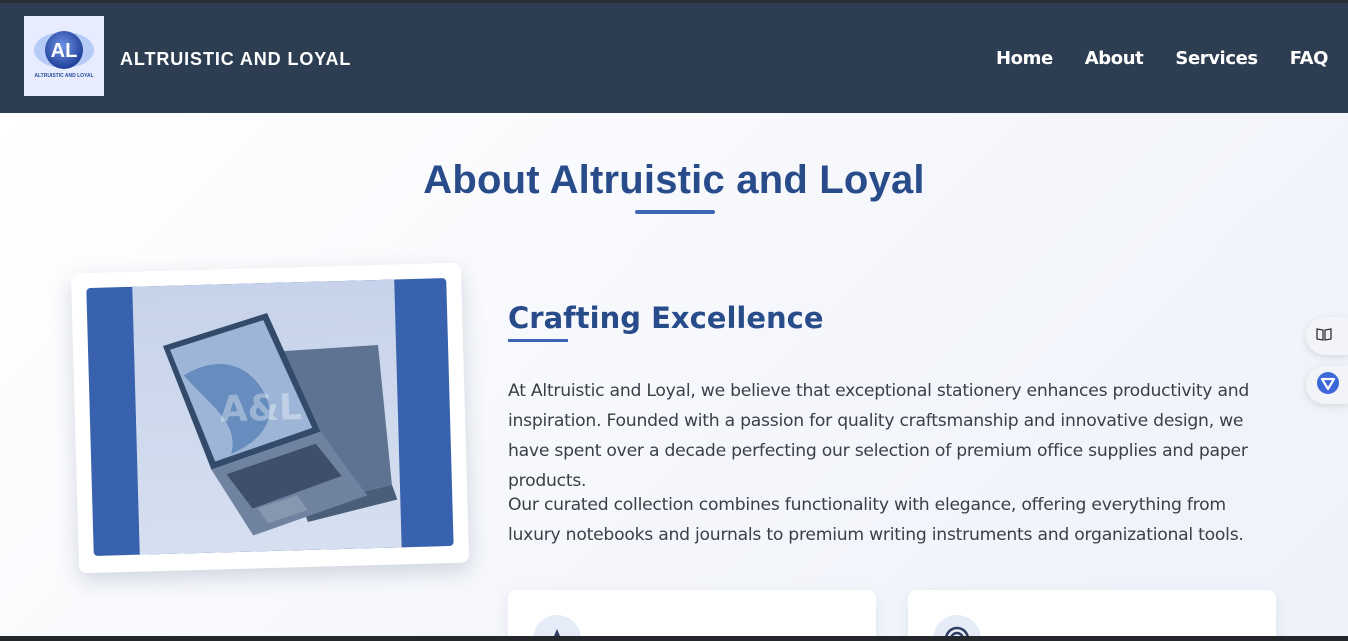  What do you see at coordinates (1162, 58) in the screenshot?
I see `main-nav: Home About Services FAQ` at bounding box center [1162, 58].